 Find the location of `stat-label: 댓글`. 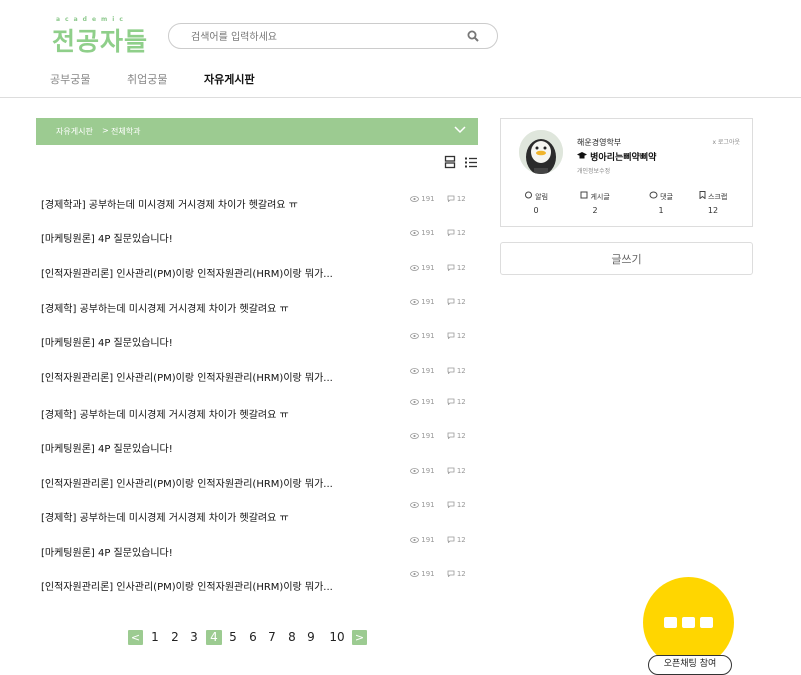

stat-label: 댓글 is located at coordinates (667, 197).